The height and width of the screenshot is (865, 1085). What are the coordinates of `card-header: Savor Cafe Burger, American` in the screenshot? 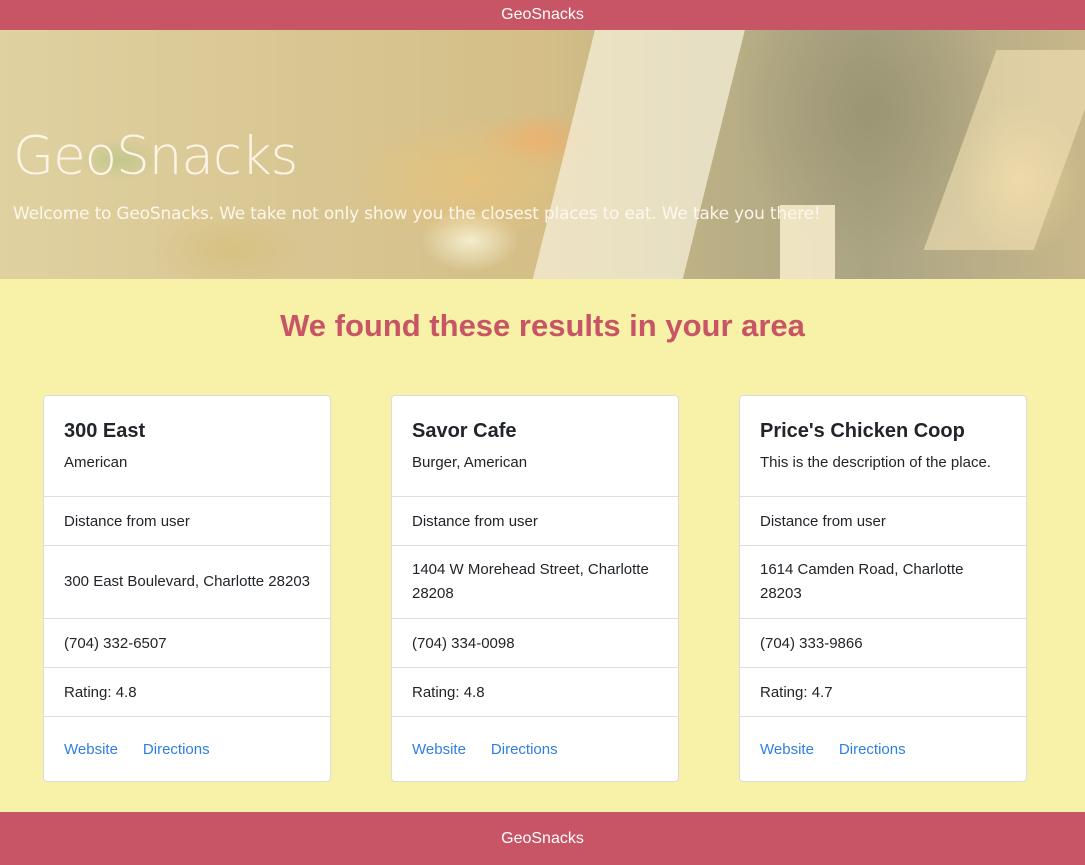 It's located at (535, 446).